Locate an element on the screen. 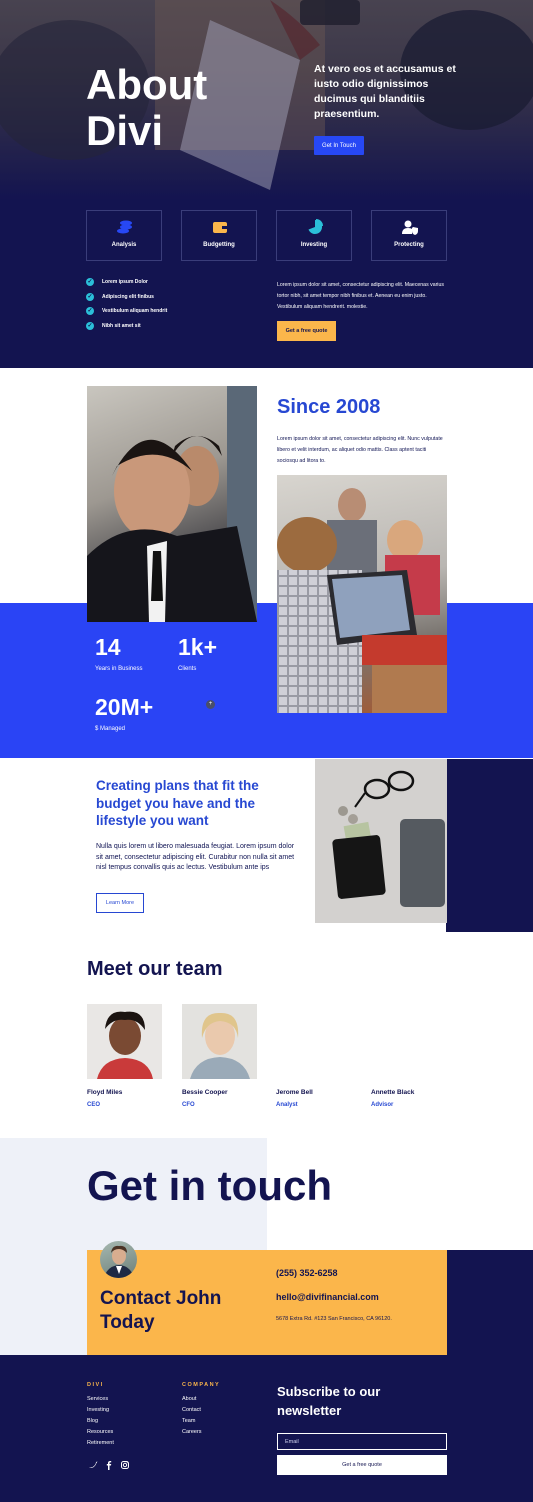 Image resolution: width=533 pixels, height=1502 pixels. service-label: Investing is located at coordinates (314, 245).